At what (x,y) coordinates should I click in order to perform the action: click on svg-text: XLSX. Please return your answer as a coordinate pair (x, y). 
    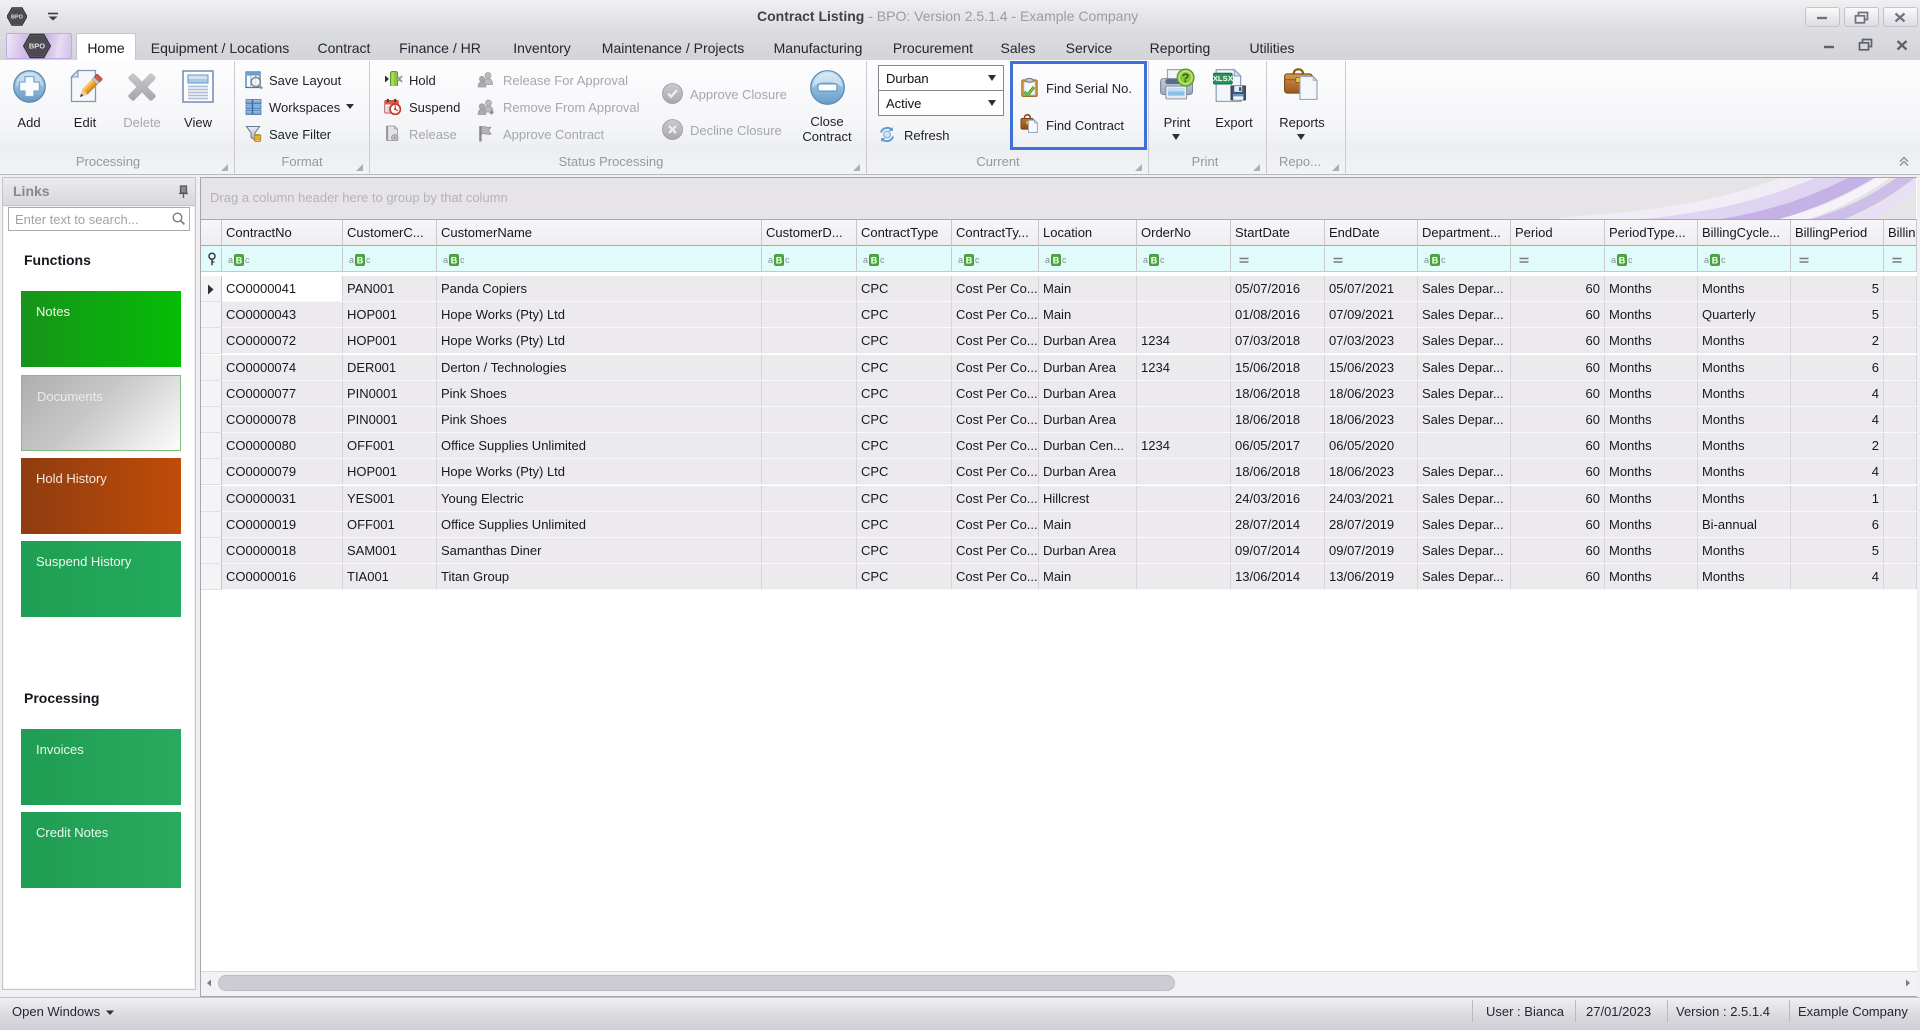
    Looking at the image, I should click on (1223, 78).